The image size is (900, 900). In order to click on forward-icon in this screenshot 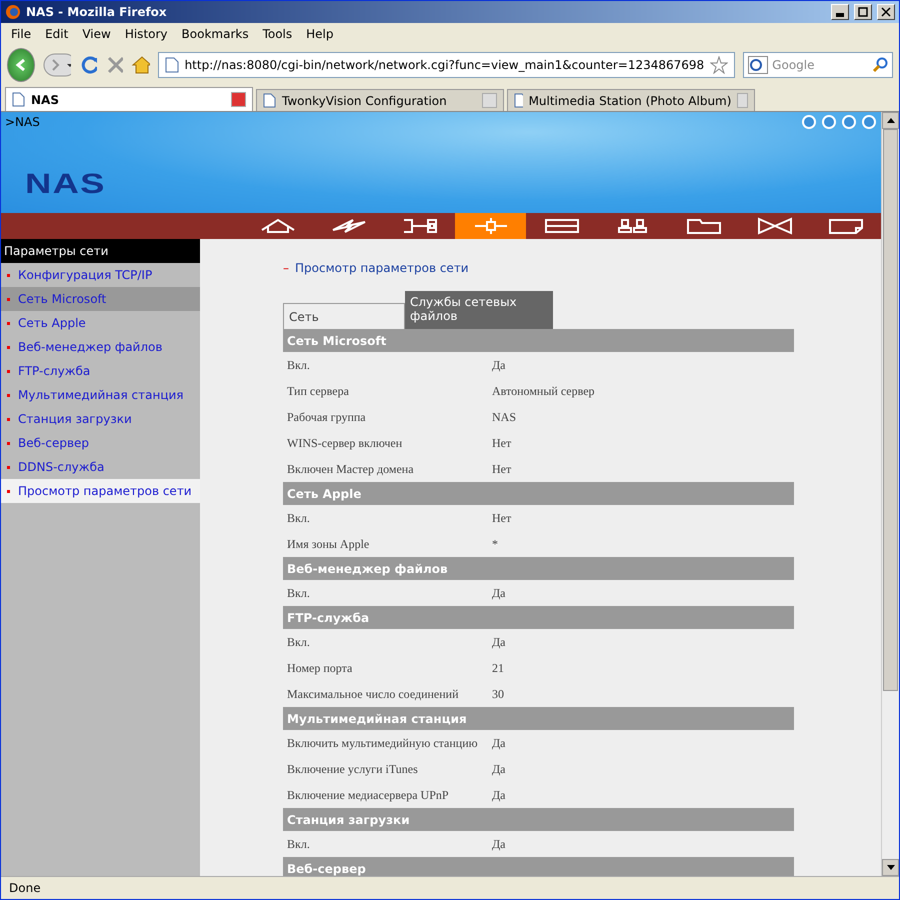, I will do `click(57, 65)`.